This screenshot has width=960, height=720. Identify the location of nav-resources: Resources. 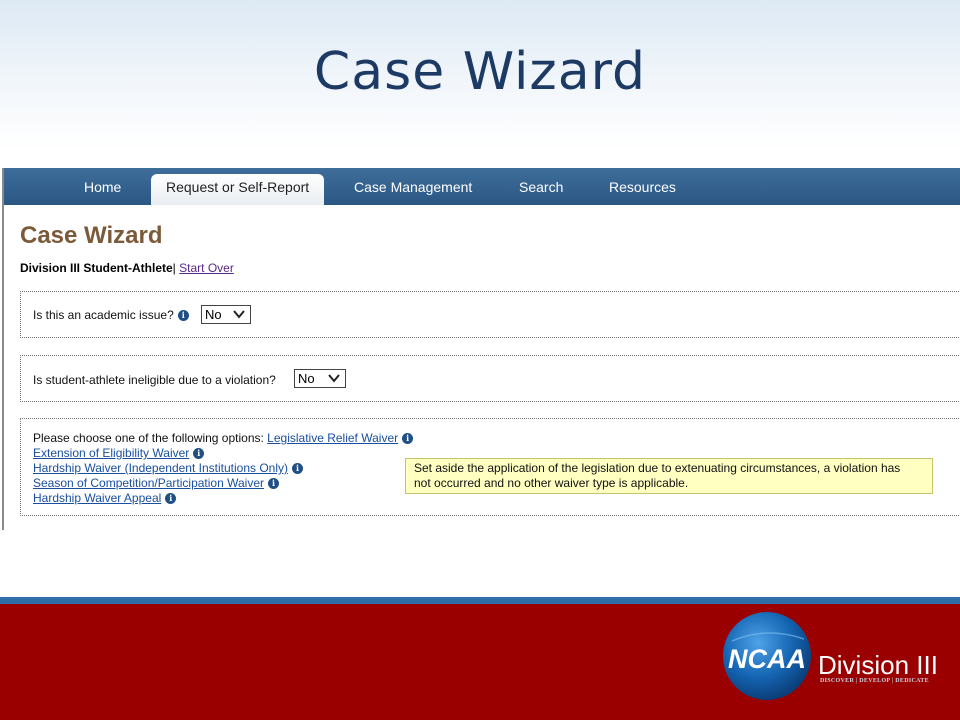
(642, 187).